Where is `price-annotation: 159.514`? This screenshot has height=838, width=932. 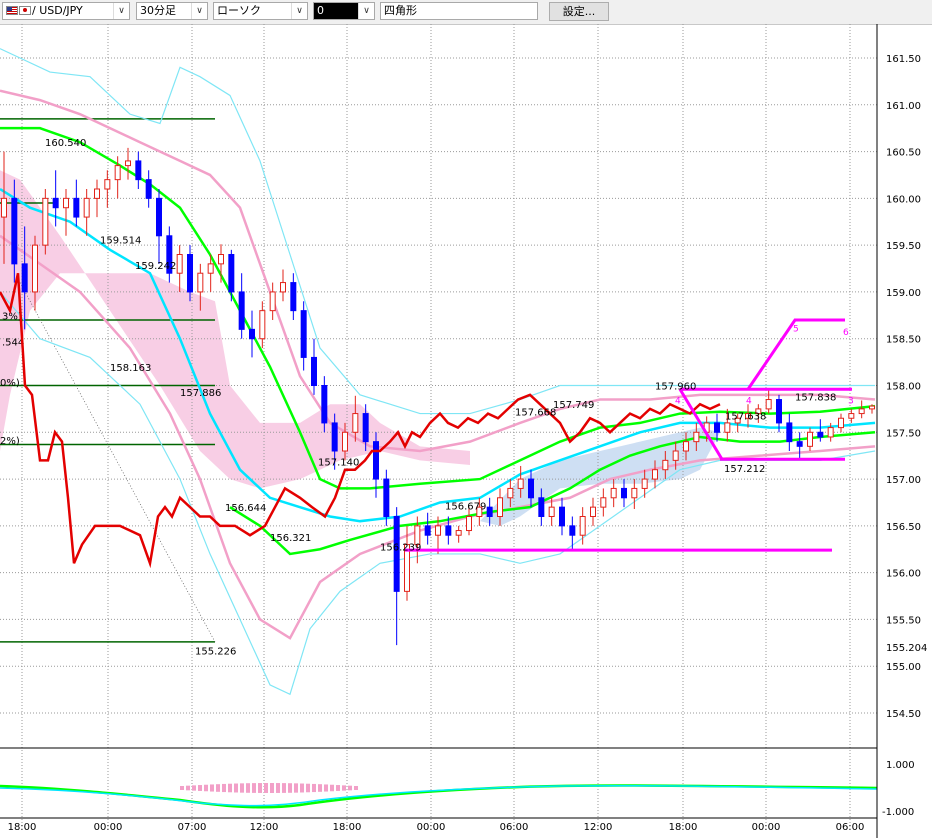 price-annotation: 159.514 is located at coordinates (120, 241).